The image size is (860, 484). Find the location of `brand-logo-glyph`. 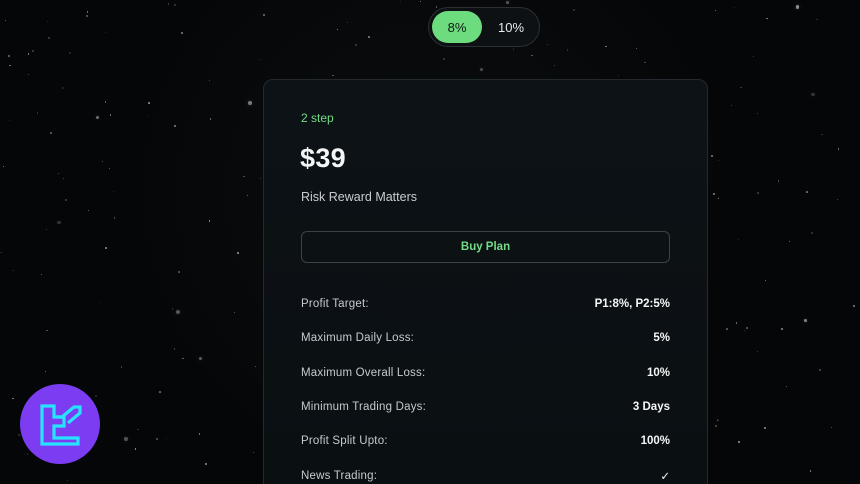

brand-logo-glyph is located at coordinates (61, 425).